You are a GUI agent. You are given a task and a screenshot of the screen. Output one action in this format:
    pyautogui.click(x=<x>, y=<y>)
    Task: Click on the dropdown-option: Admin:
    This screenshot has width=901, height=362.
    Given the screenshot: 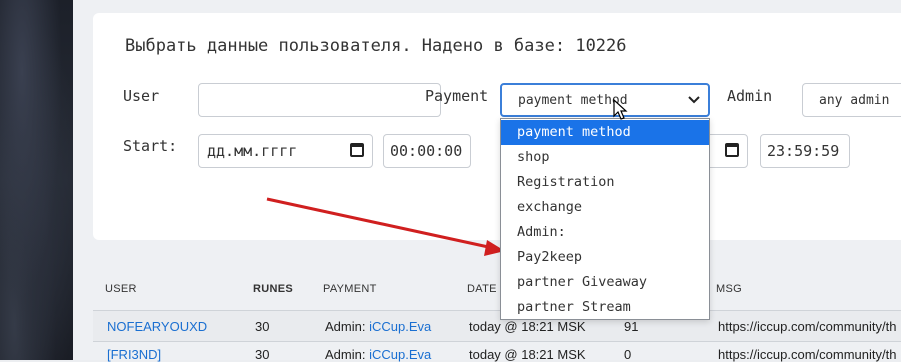 What is the action you would take?
    pyautogui.click(x=605, y=232)
    